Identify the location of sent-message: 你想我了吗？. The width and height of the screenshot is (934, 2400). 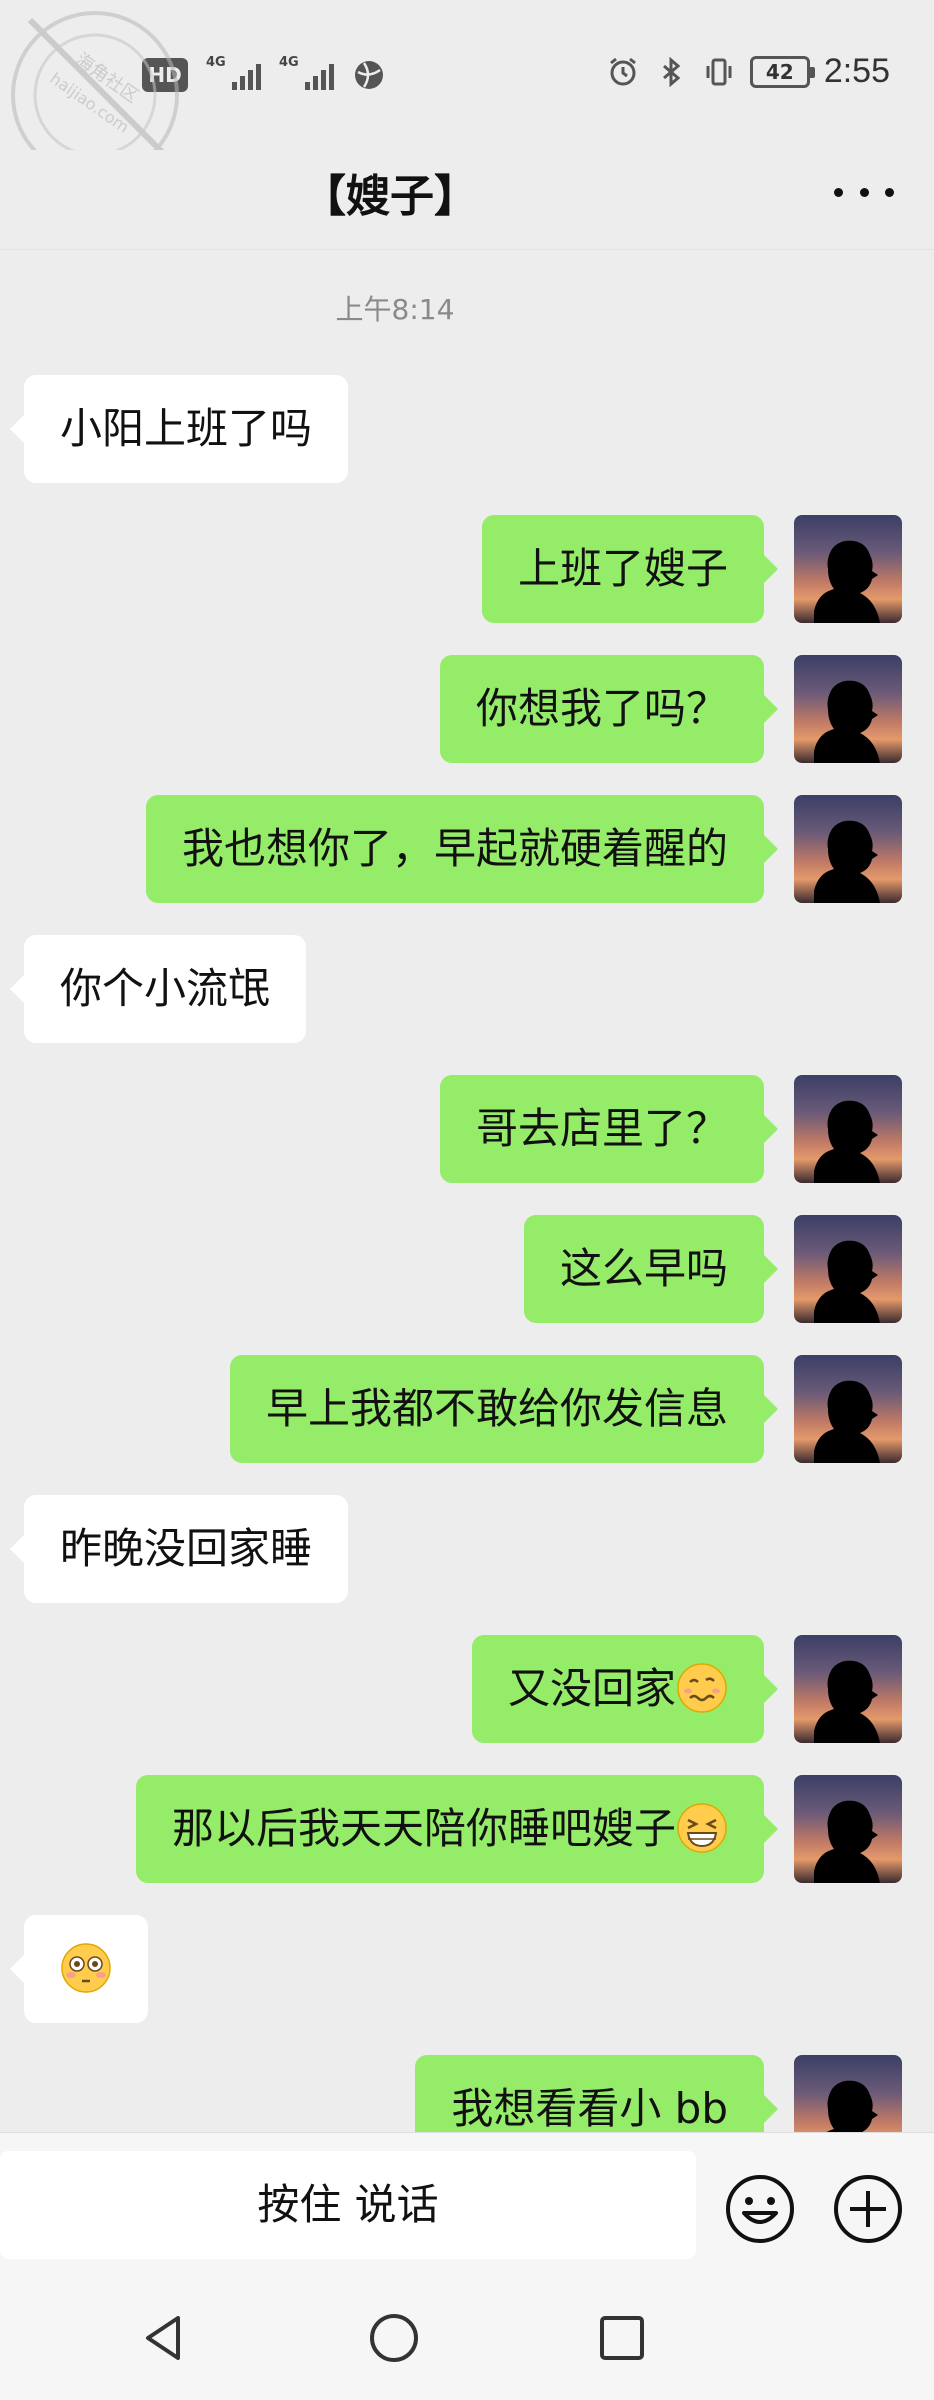
(467, 709).